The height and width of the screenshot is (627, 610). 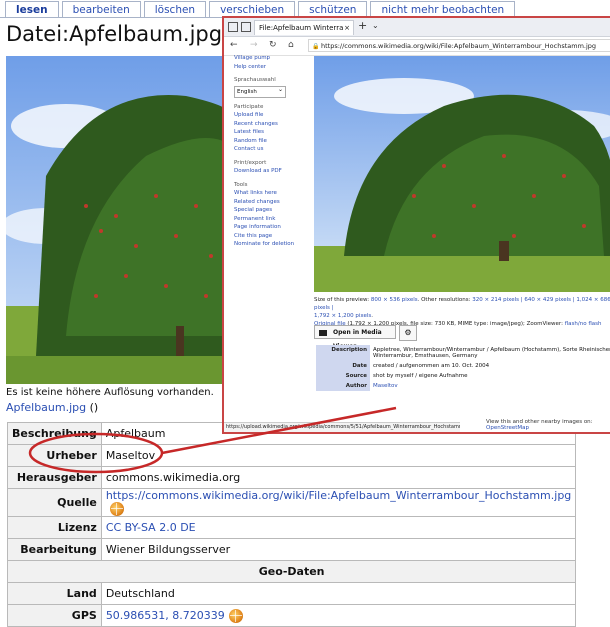 I want to click on tabs-aside-icon, so click(x=246, y=27).